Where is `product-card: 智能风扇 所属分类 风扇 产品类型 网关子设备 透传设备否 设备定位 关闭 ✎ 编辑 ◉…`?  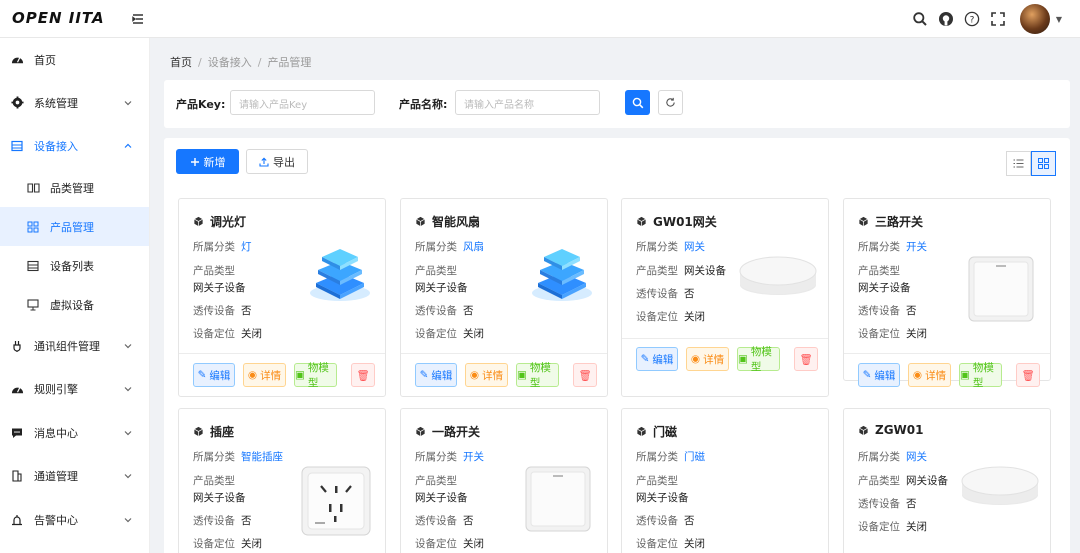 product-card: 智能风扇 所属分类 风扇 产品类型 网关子设备 透传设备否 设备定位 关闭 ✎ 编辑 ◉… is located at coordinates (504, 297).